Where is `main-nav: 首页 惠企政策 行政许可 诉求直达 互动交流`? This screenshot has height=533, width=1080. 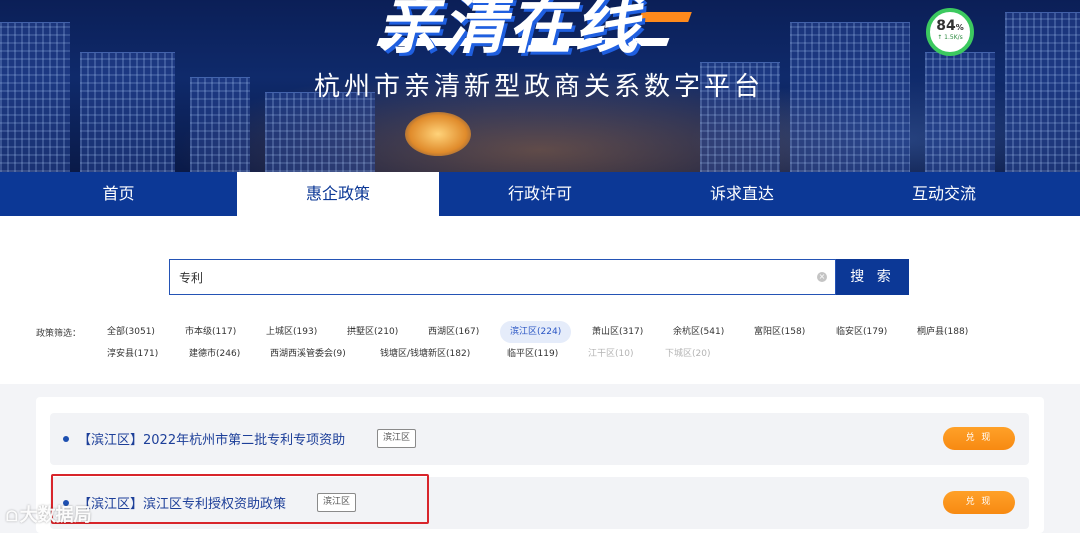
main-nav: 首页 惠企政策 行政许可 诉求直达 互动交流 is located at coordinates (540, 194).